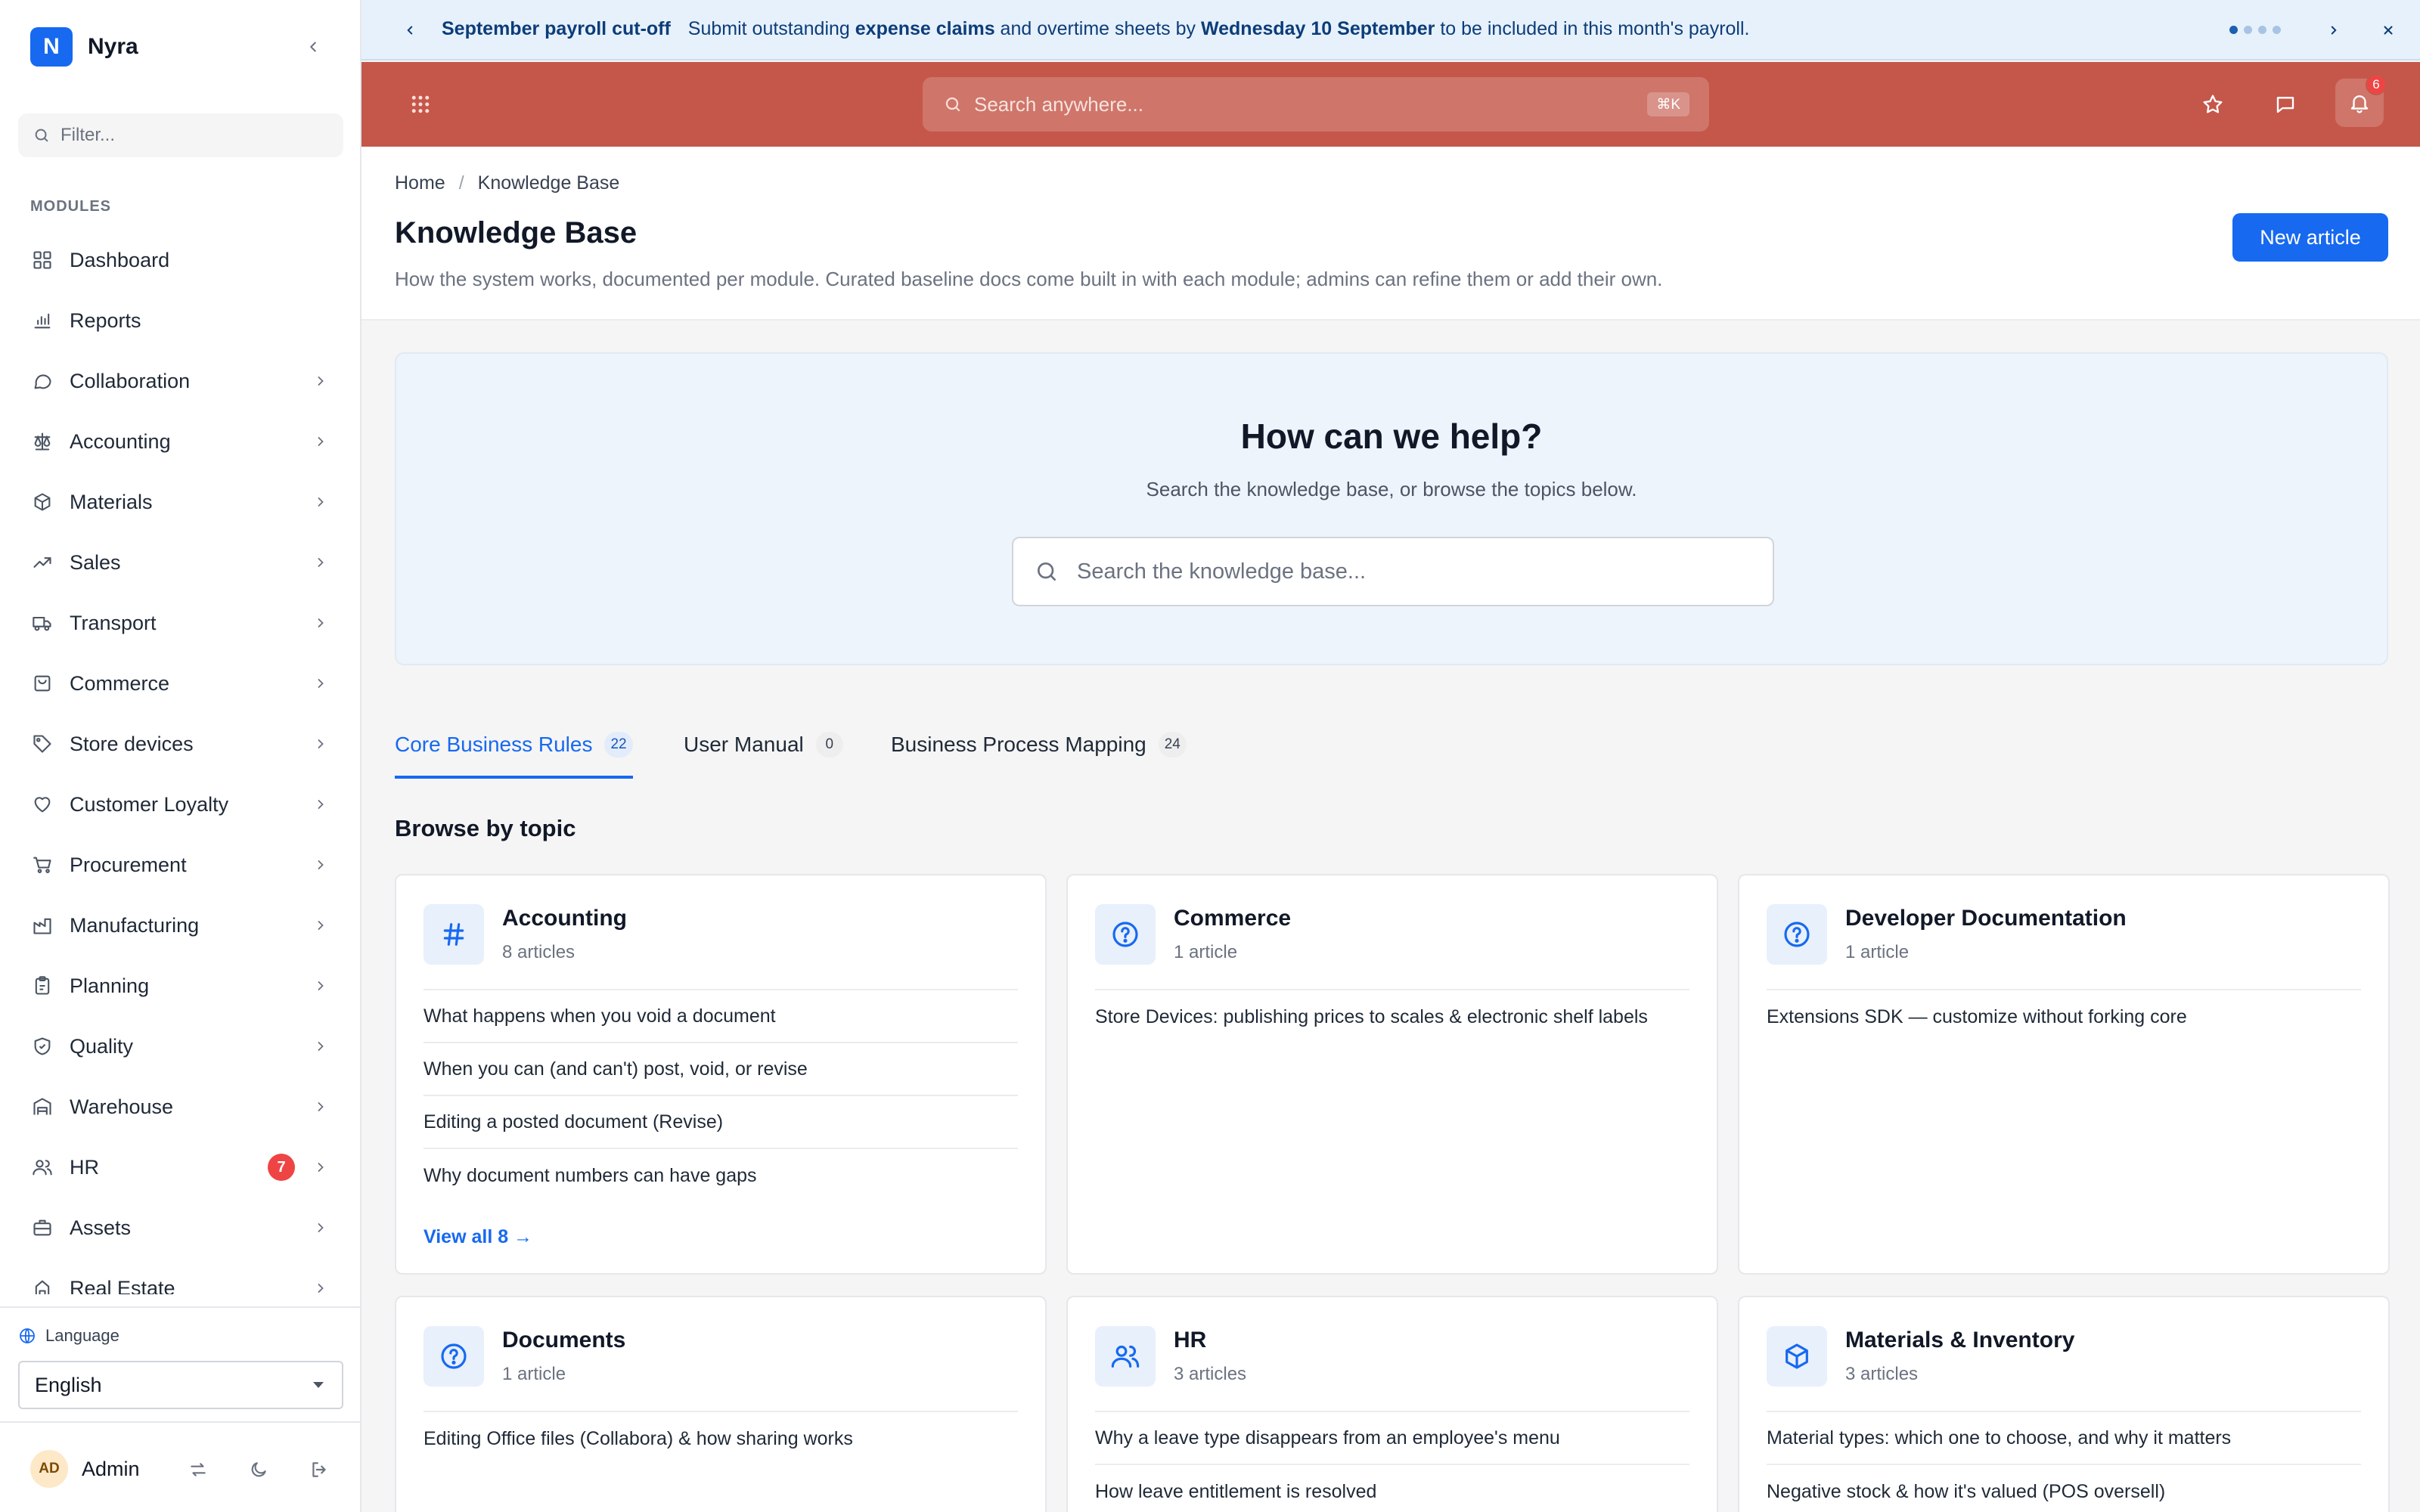 The width and height of the screenshot is (2420, 1512). What do you see at coordinates (68, 1336) in the screenshot?
I see `language-label: Language` at bounding box center [68, 1336].